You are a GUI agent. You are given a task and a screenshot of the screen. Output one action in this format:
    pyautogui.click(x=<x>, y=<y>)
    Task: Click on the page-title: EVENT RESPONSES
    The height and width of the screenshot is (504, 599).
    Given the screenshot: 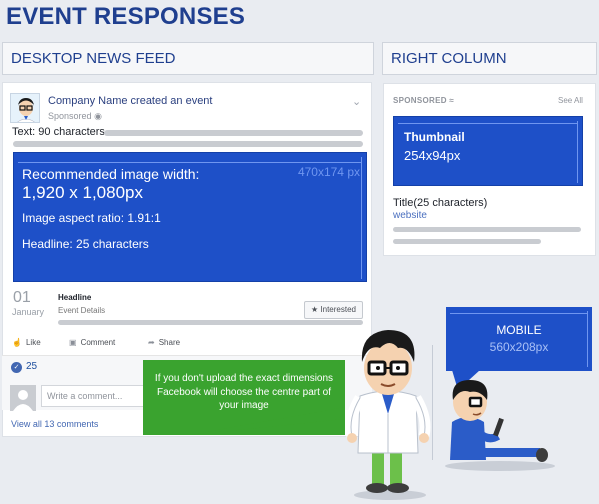 What is the action you would take?
    pyautogui.click(x=126, y=16)
    